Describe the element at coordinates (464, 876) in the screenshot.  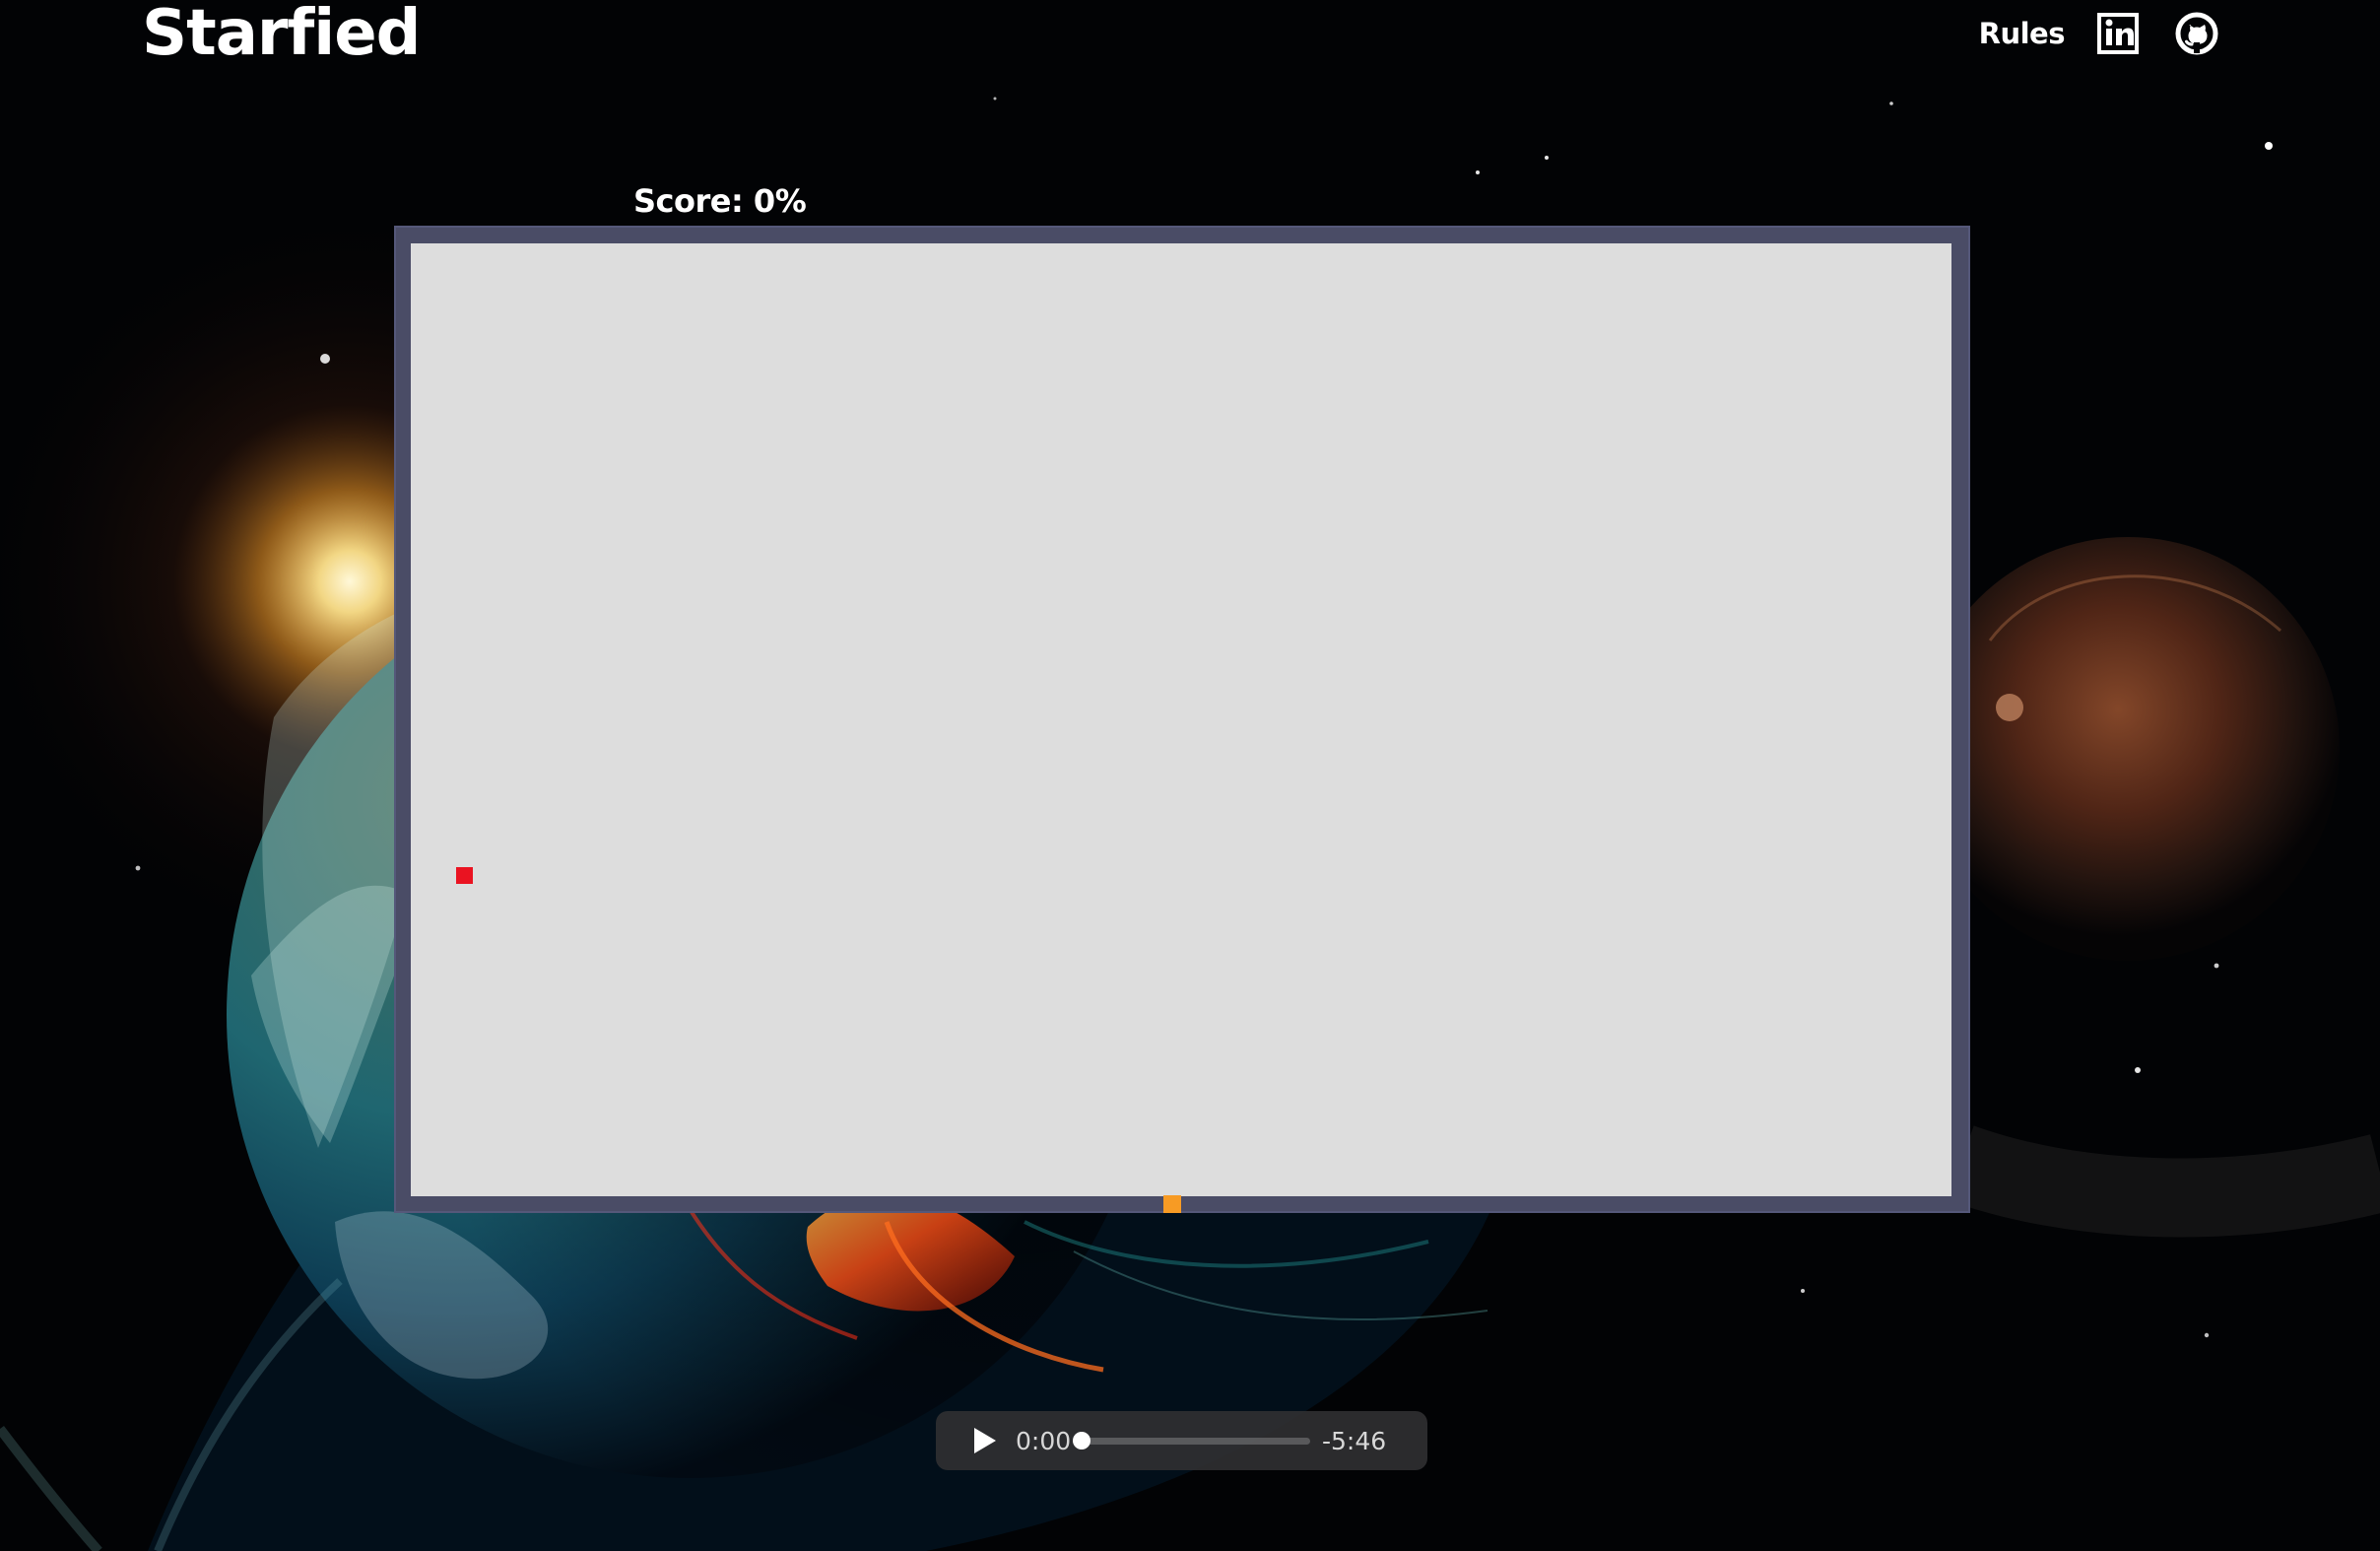
I see `player-marker` at that location.